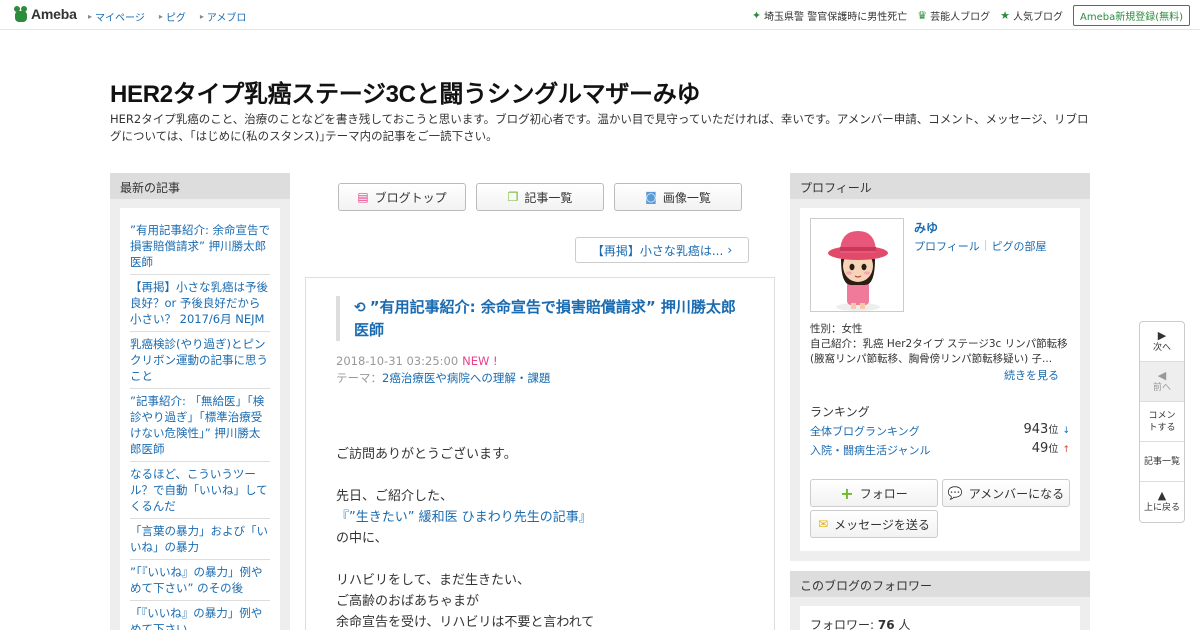  What do you see at coordinates (756, 15) in the screenshot?
I see `sparkle-icon: ✦` at bounding box center [756, 15].